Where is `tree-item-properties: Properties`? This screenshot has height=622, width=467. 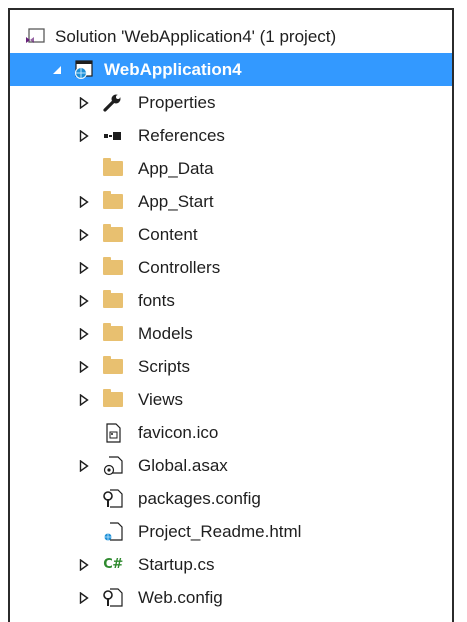 tree-item-properties: Properties is located at coordinates (231, 102).